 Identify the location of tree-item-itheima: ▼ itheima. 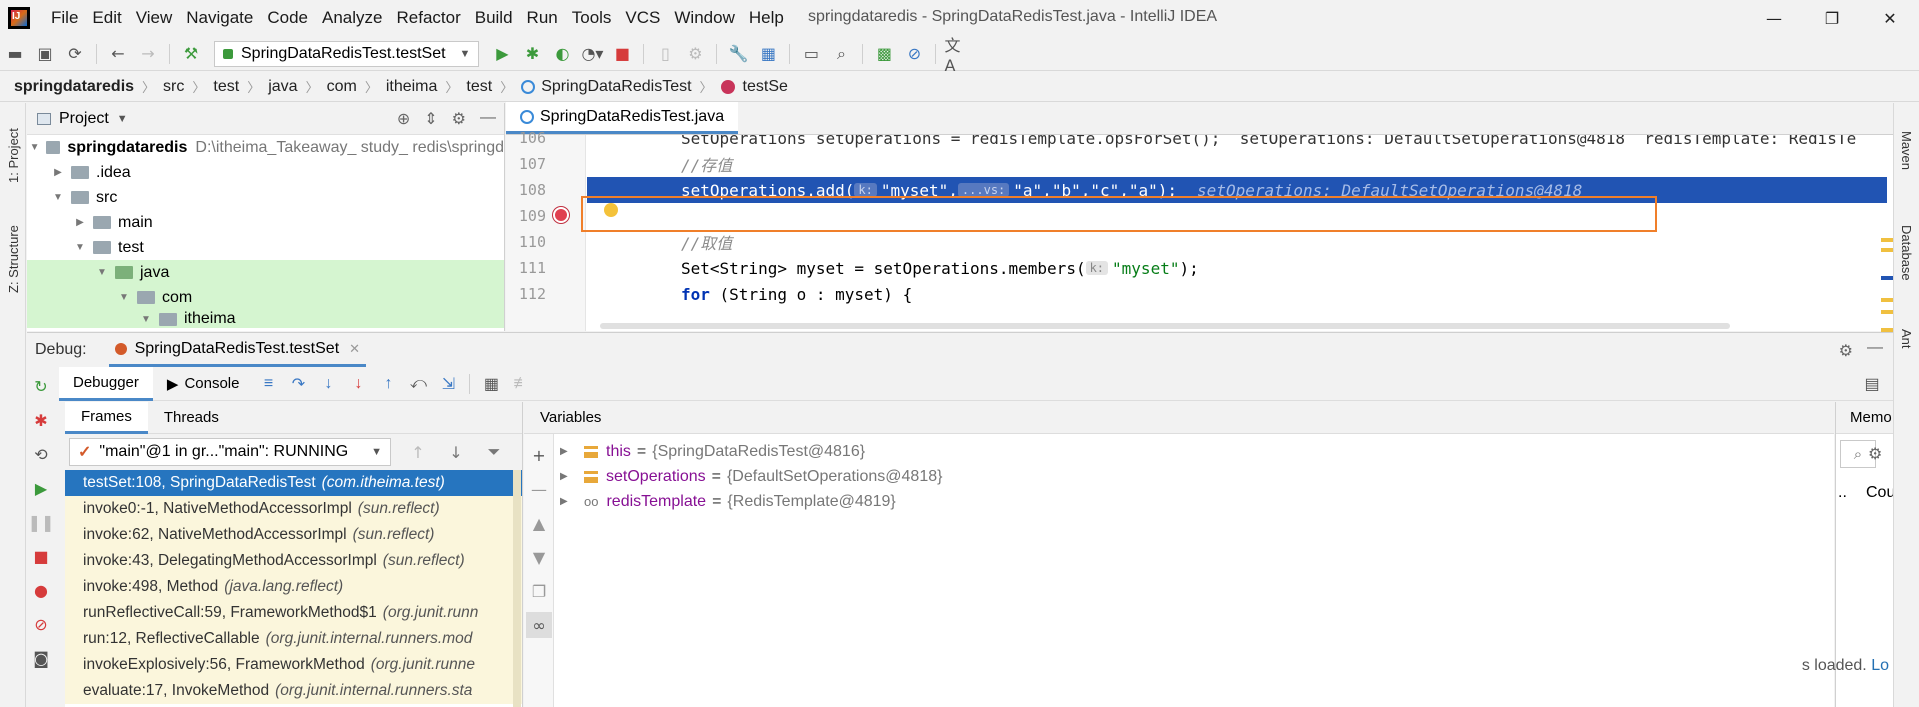
(265, 319).